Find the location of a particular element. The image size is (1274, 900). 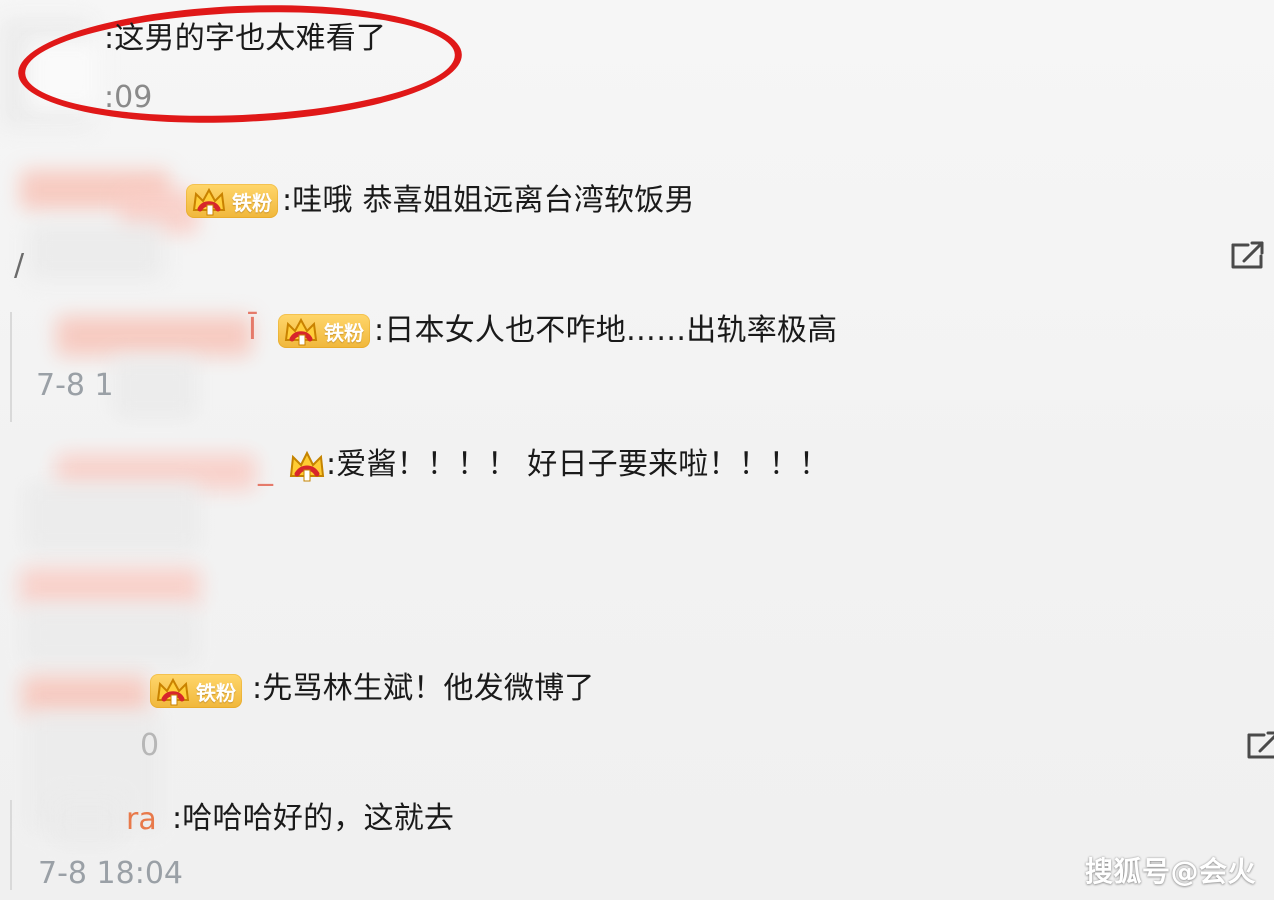

watermark: 搜狐号@会火 is located at coordinates (1170, 870).